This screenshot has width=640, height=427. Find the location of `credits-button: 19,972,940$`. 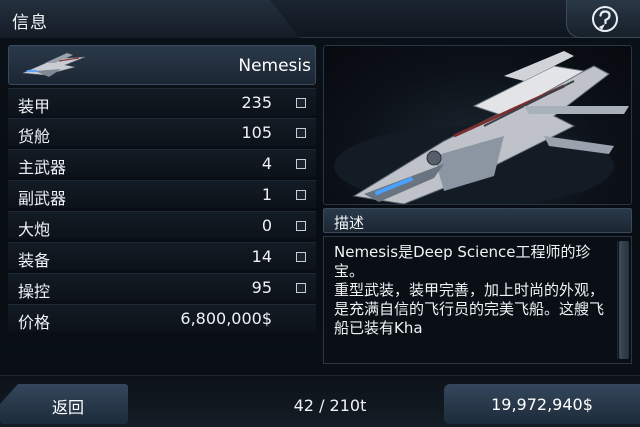

credits-button: 19,972,940$ is located at coordinates (542, 404).